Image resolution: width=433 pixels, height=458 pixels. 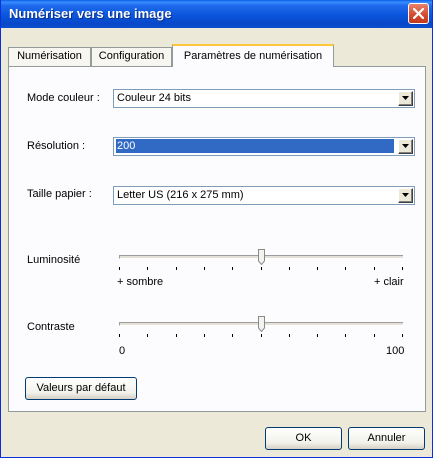 I want to click on tab-numerisation: Numérisation, so click(x=49, y=56).